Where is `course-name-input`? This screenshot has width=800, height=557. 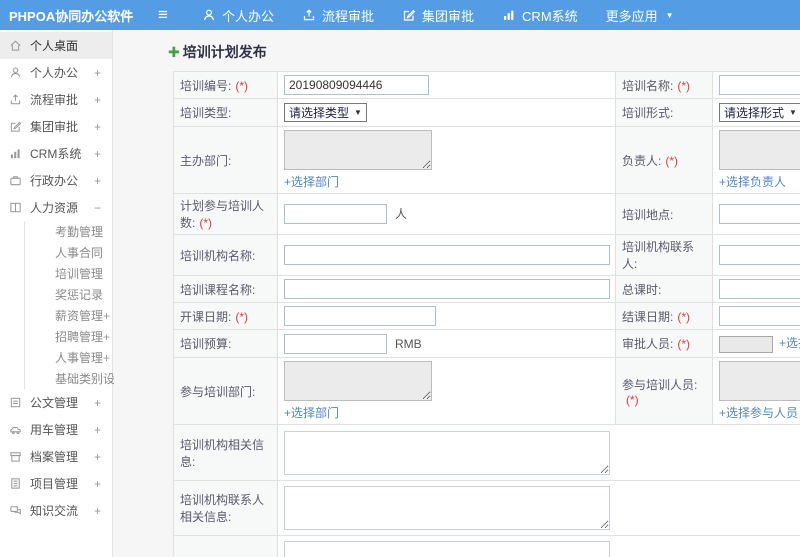 course-name-input is located at coordinates (447, 289).